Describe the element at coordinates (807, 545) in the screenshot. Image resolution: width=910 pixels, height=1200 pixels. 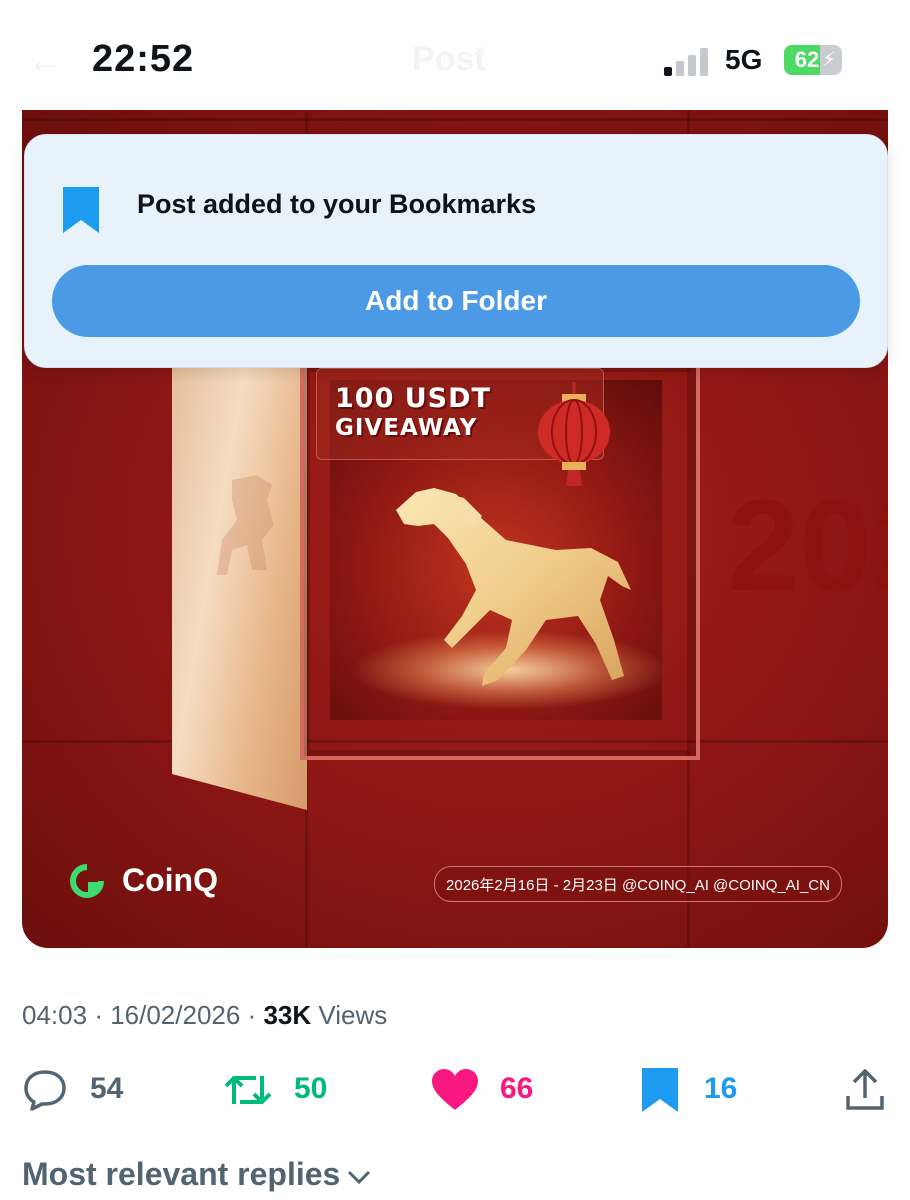
I see `background-year: 2026` at that location.